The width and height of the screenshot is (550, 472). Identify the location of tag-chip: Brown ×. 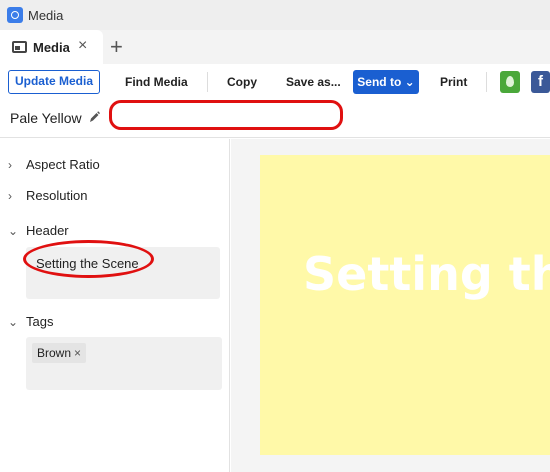
(59, 353).